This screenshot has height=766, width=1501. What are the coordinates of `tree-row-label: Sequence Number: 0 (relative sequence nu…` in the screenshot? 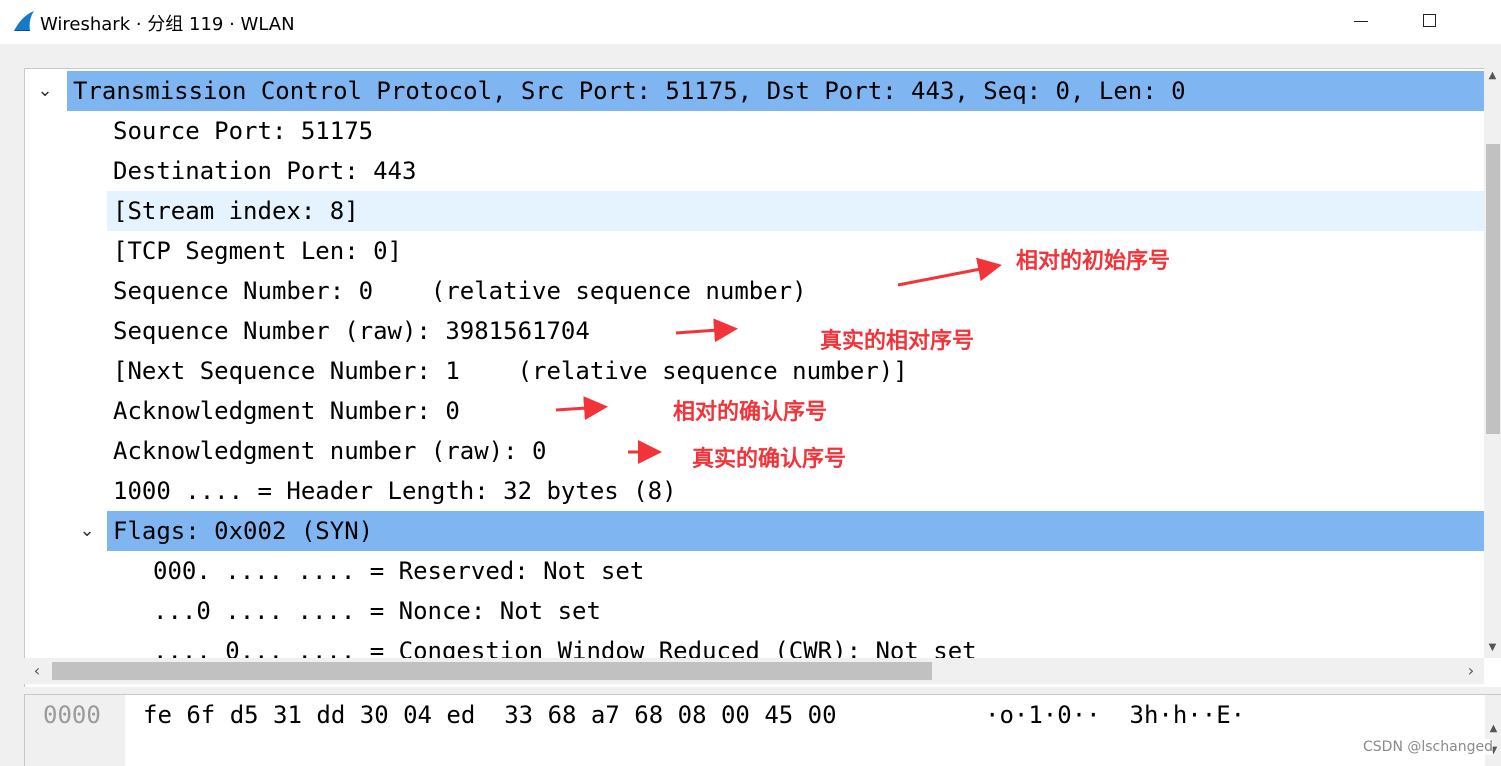 It's located at (460, 291).